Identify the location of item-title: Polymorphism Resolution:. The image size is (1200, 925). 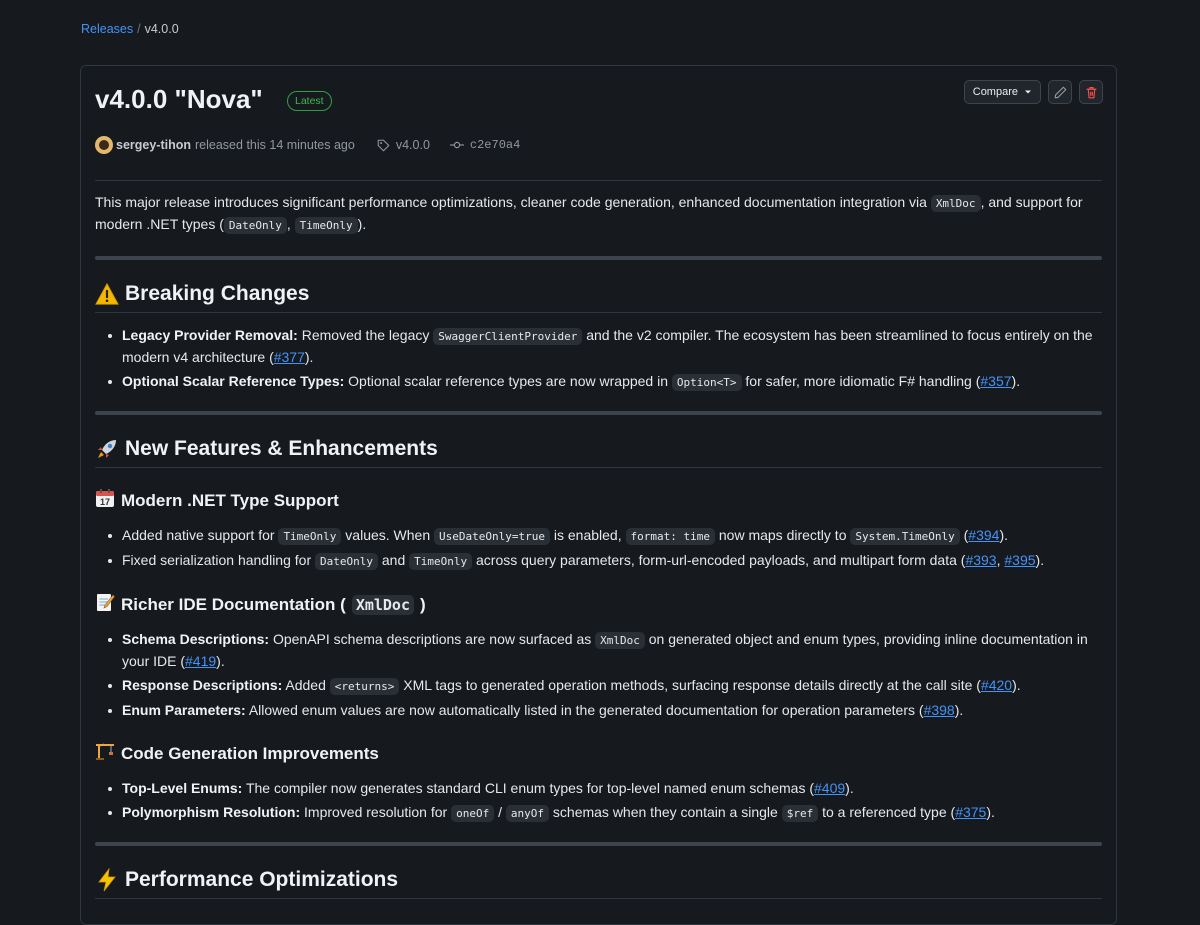
(211, 812).